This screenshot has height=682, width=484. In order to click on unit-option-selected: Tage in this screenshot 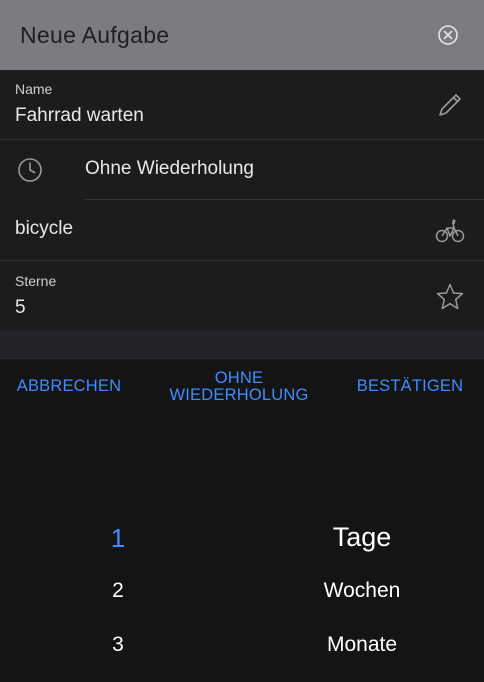, I will do `click(362, 537)`.